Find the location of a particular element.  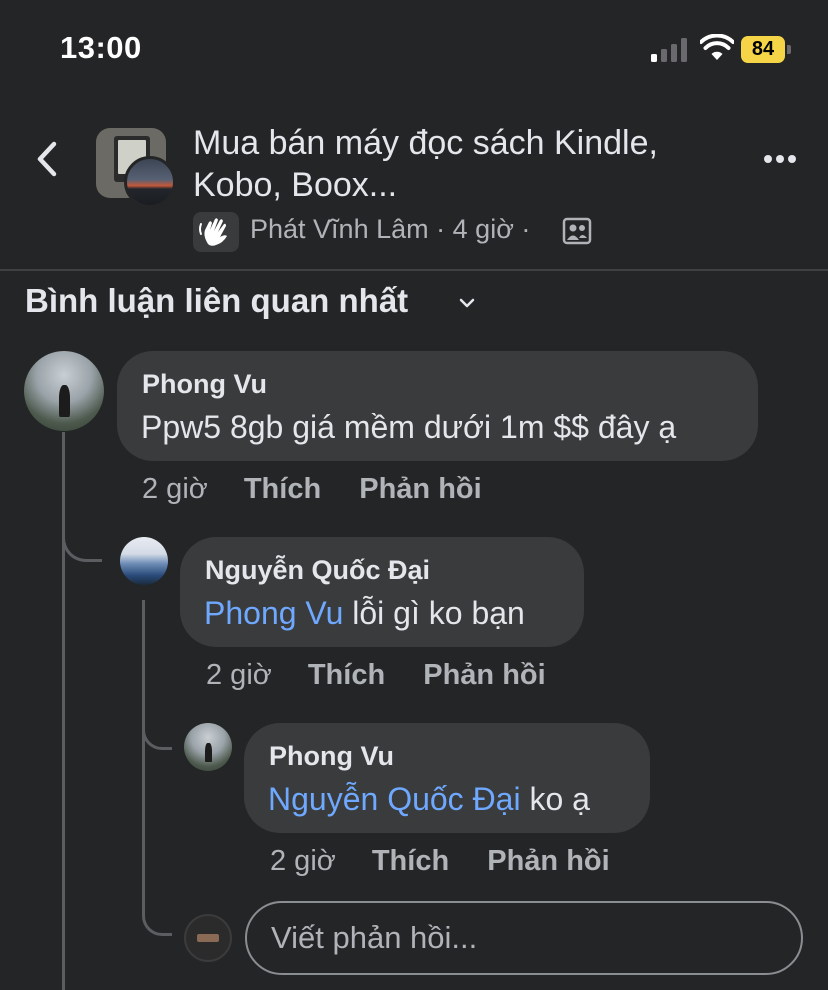

post-author: Phát Vĩnh Lâm is located at coordinates (339, 229).